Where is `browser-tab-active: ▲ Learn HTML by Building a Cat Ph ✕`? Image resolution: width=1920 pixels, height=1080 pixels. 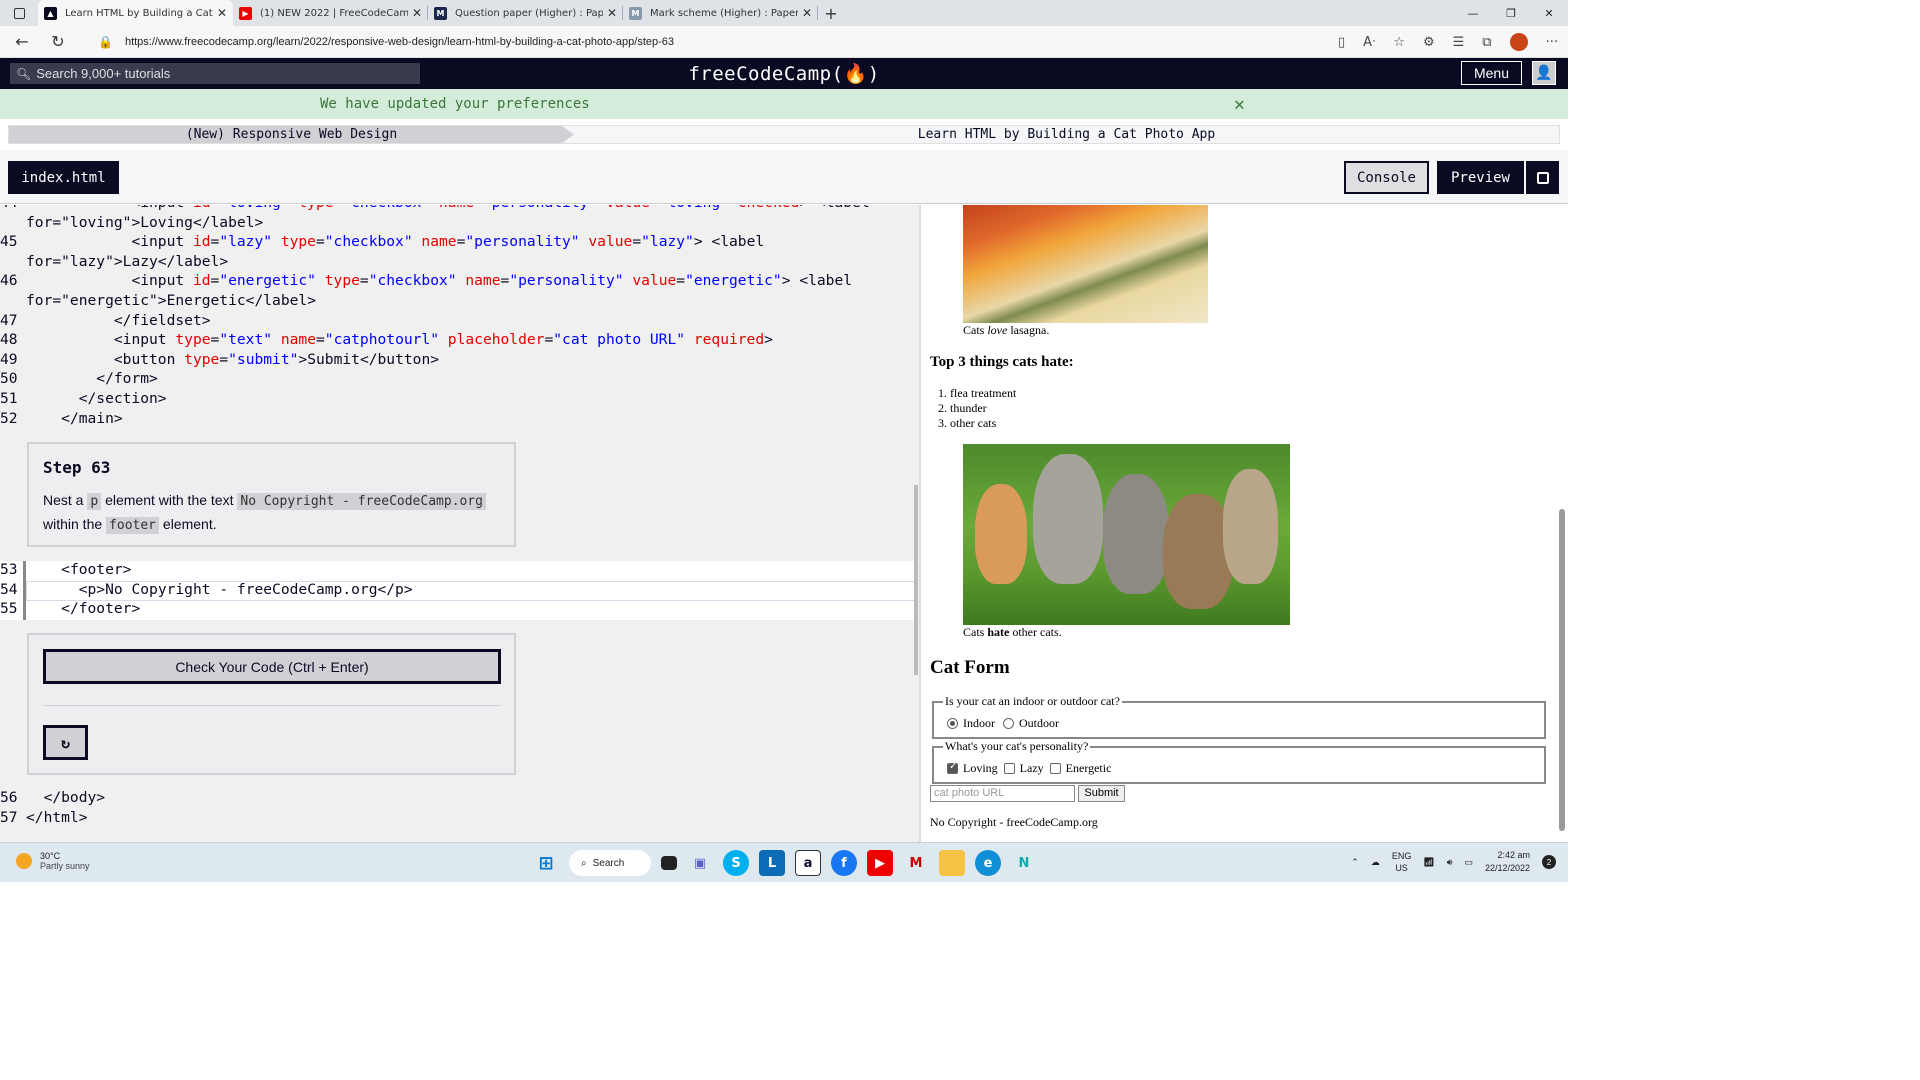 browser-tab-active: ▲ Learn HTML by Building a Cat Ph ✕ is located at coordinates (135, 13).